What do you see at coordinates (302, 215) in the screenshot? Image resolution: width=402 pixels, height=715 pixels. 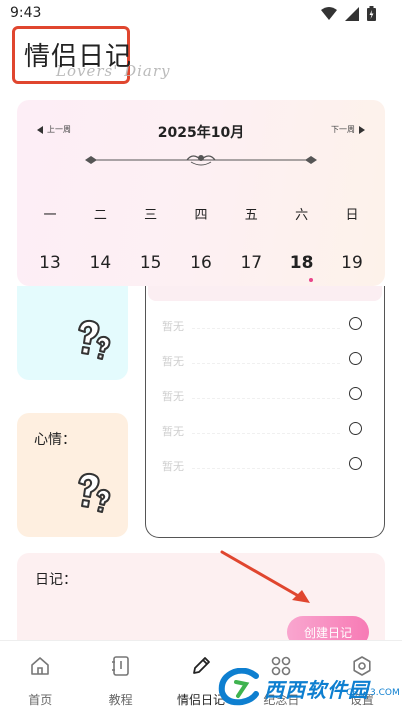 I see `weekday-label: 六` at bounding box center [302, 215].